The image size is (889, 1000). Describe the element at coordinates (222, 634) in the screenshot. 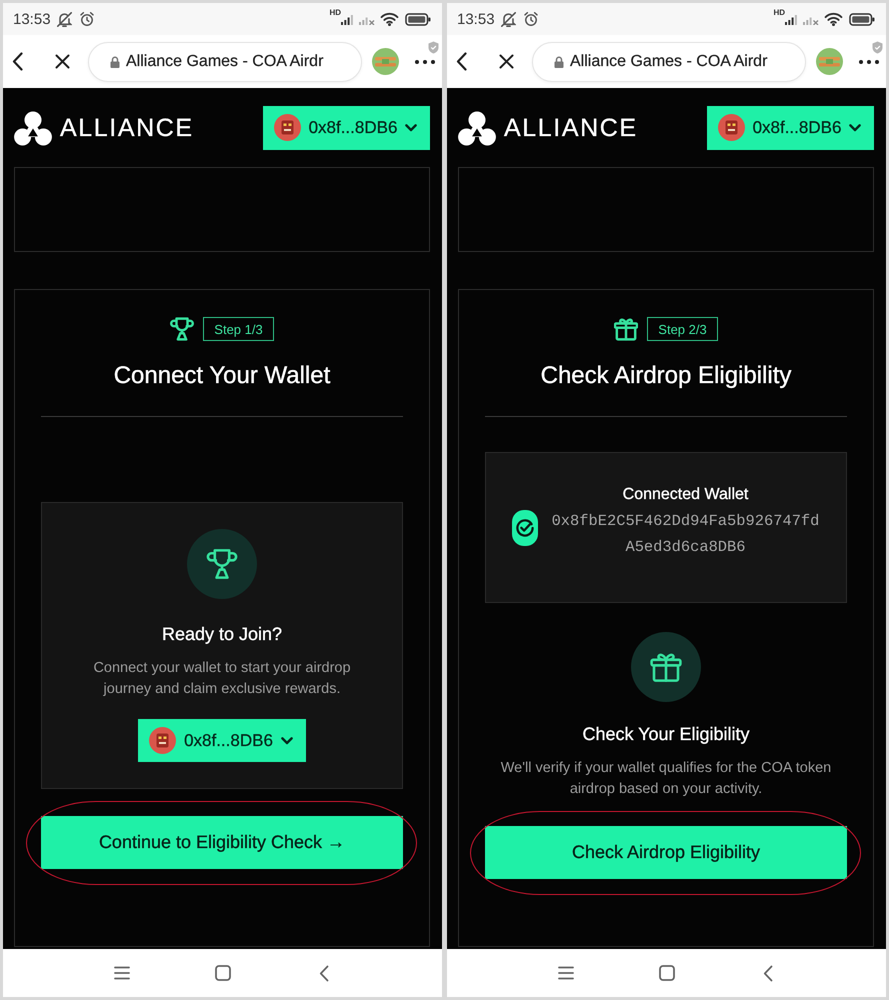

I see `feature-heading: Ready to Join?` at that location.